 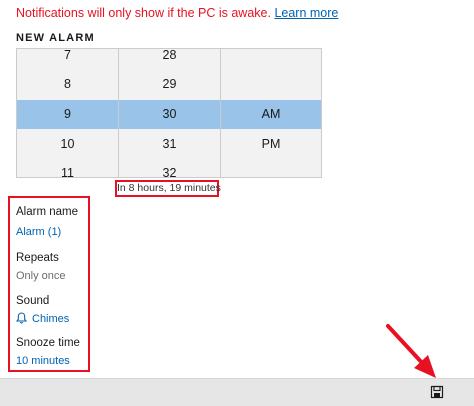 What do you see at coordinates (67, 169) in the screenshot?
I see `hour-option: 11` at bounding box center [67, 169].